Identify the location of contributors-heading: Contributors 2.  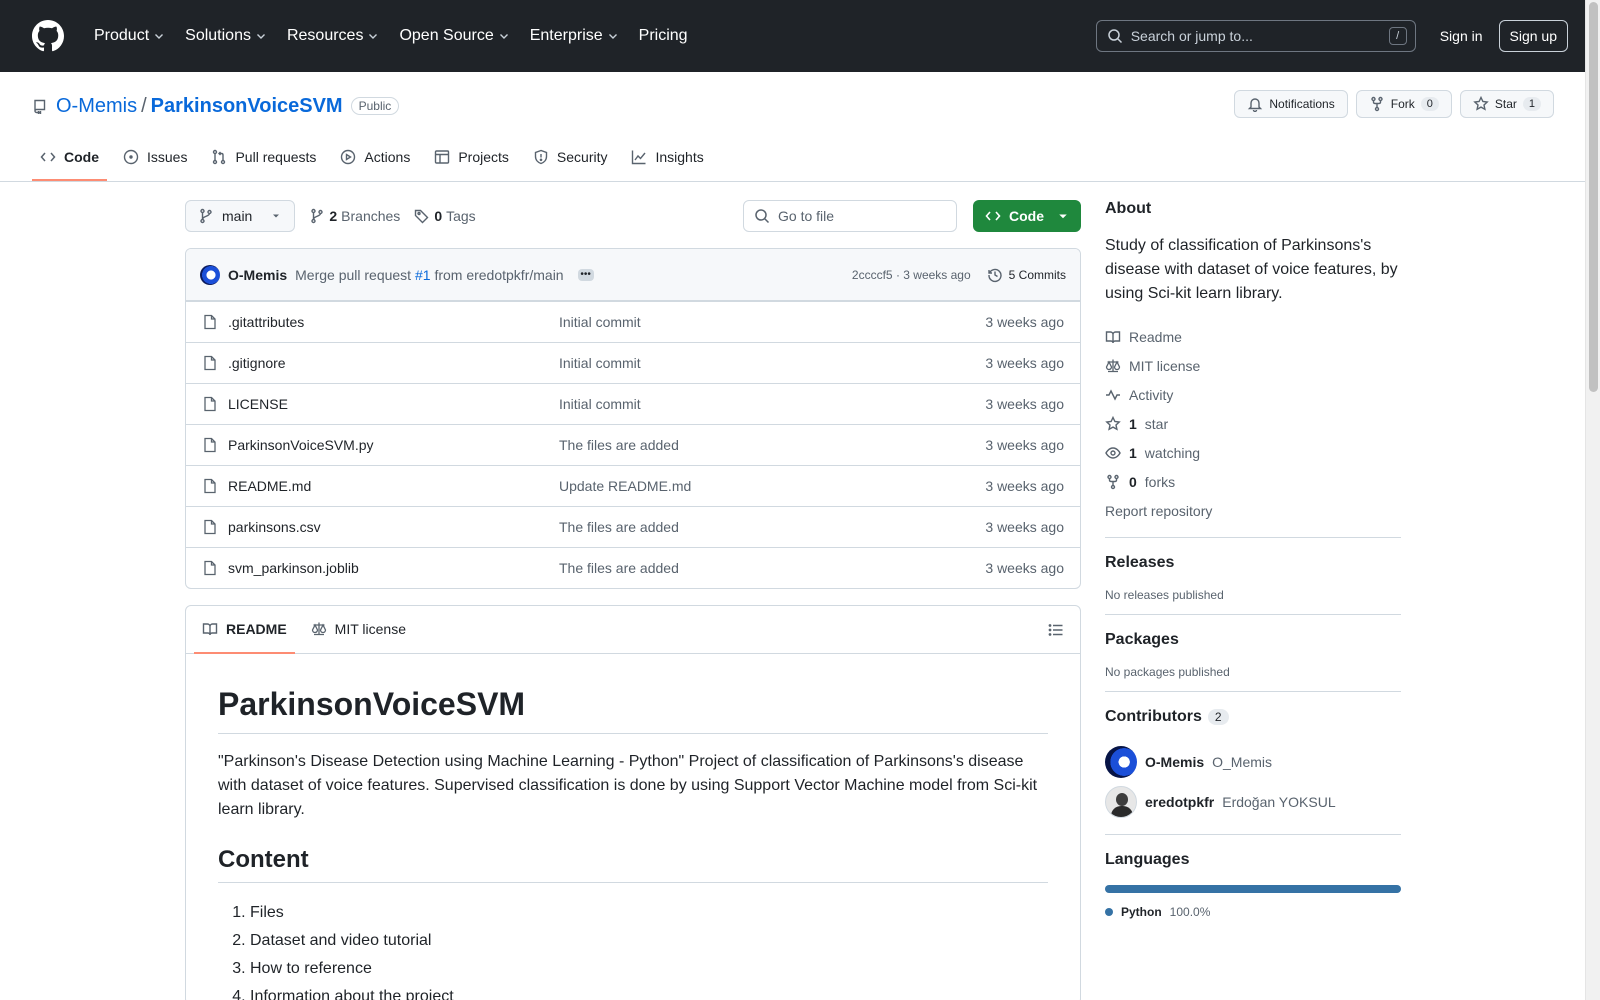
(1253, 717).